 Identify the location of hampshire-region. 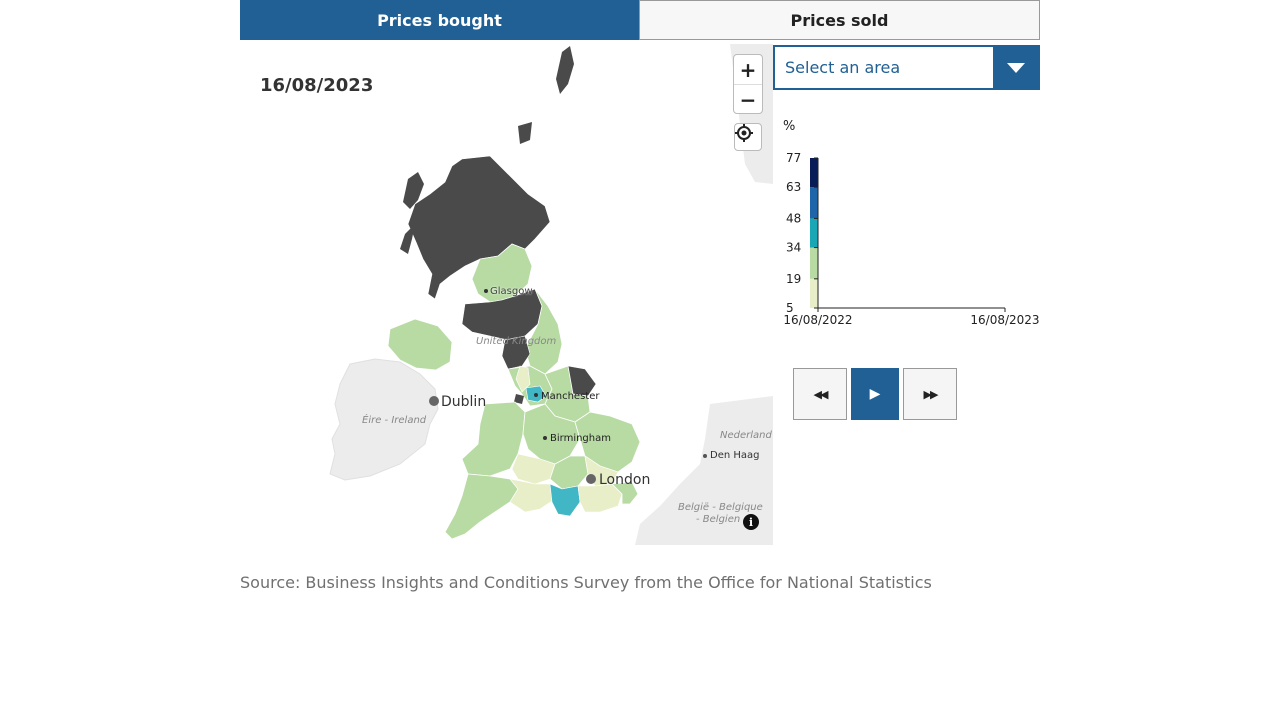
(565, 500).